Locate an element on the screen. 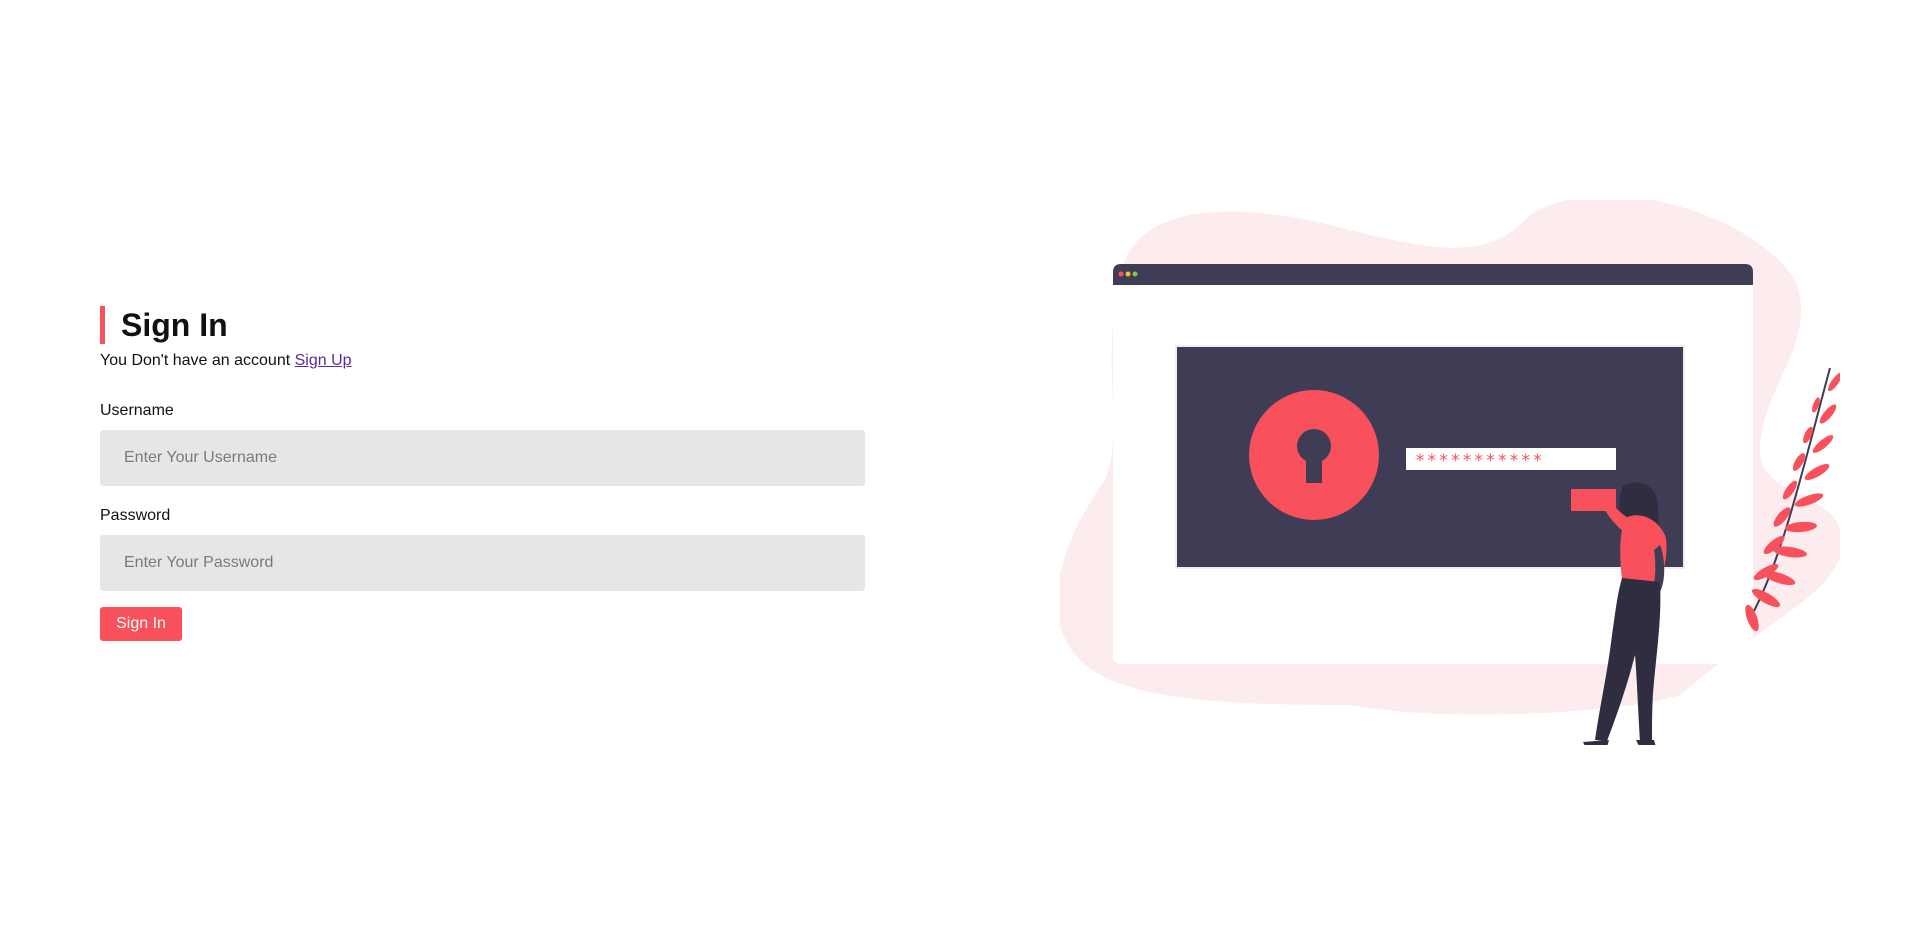 This screenshot has width=1920, height=937. password-mask-text: *********** is located at coordinates (1479, 461).